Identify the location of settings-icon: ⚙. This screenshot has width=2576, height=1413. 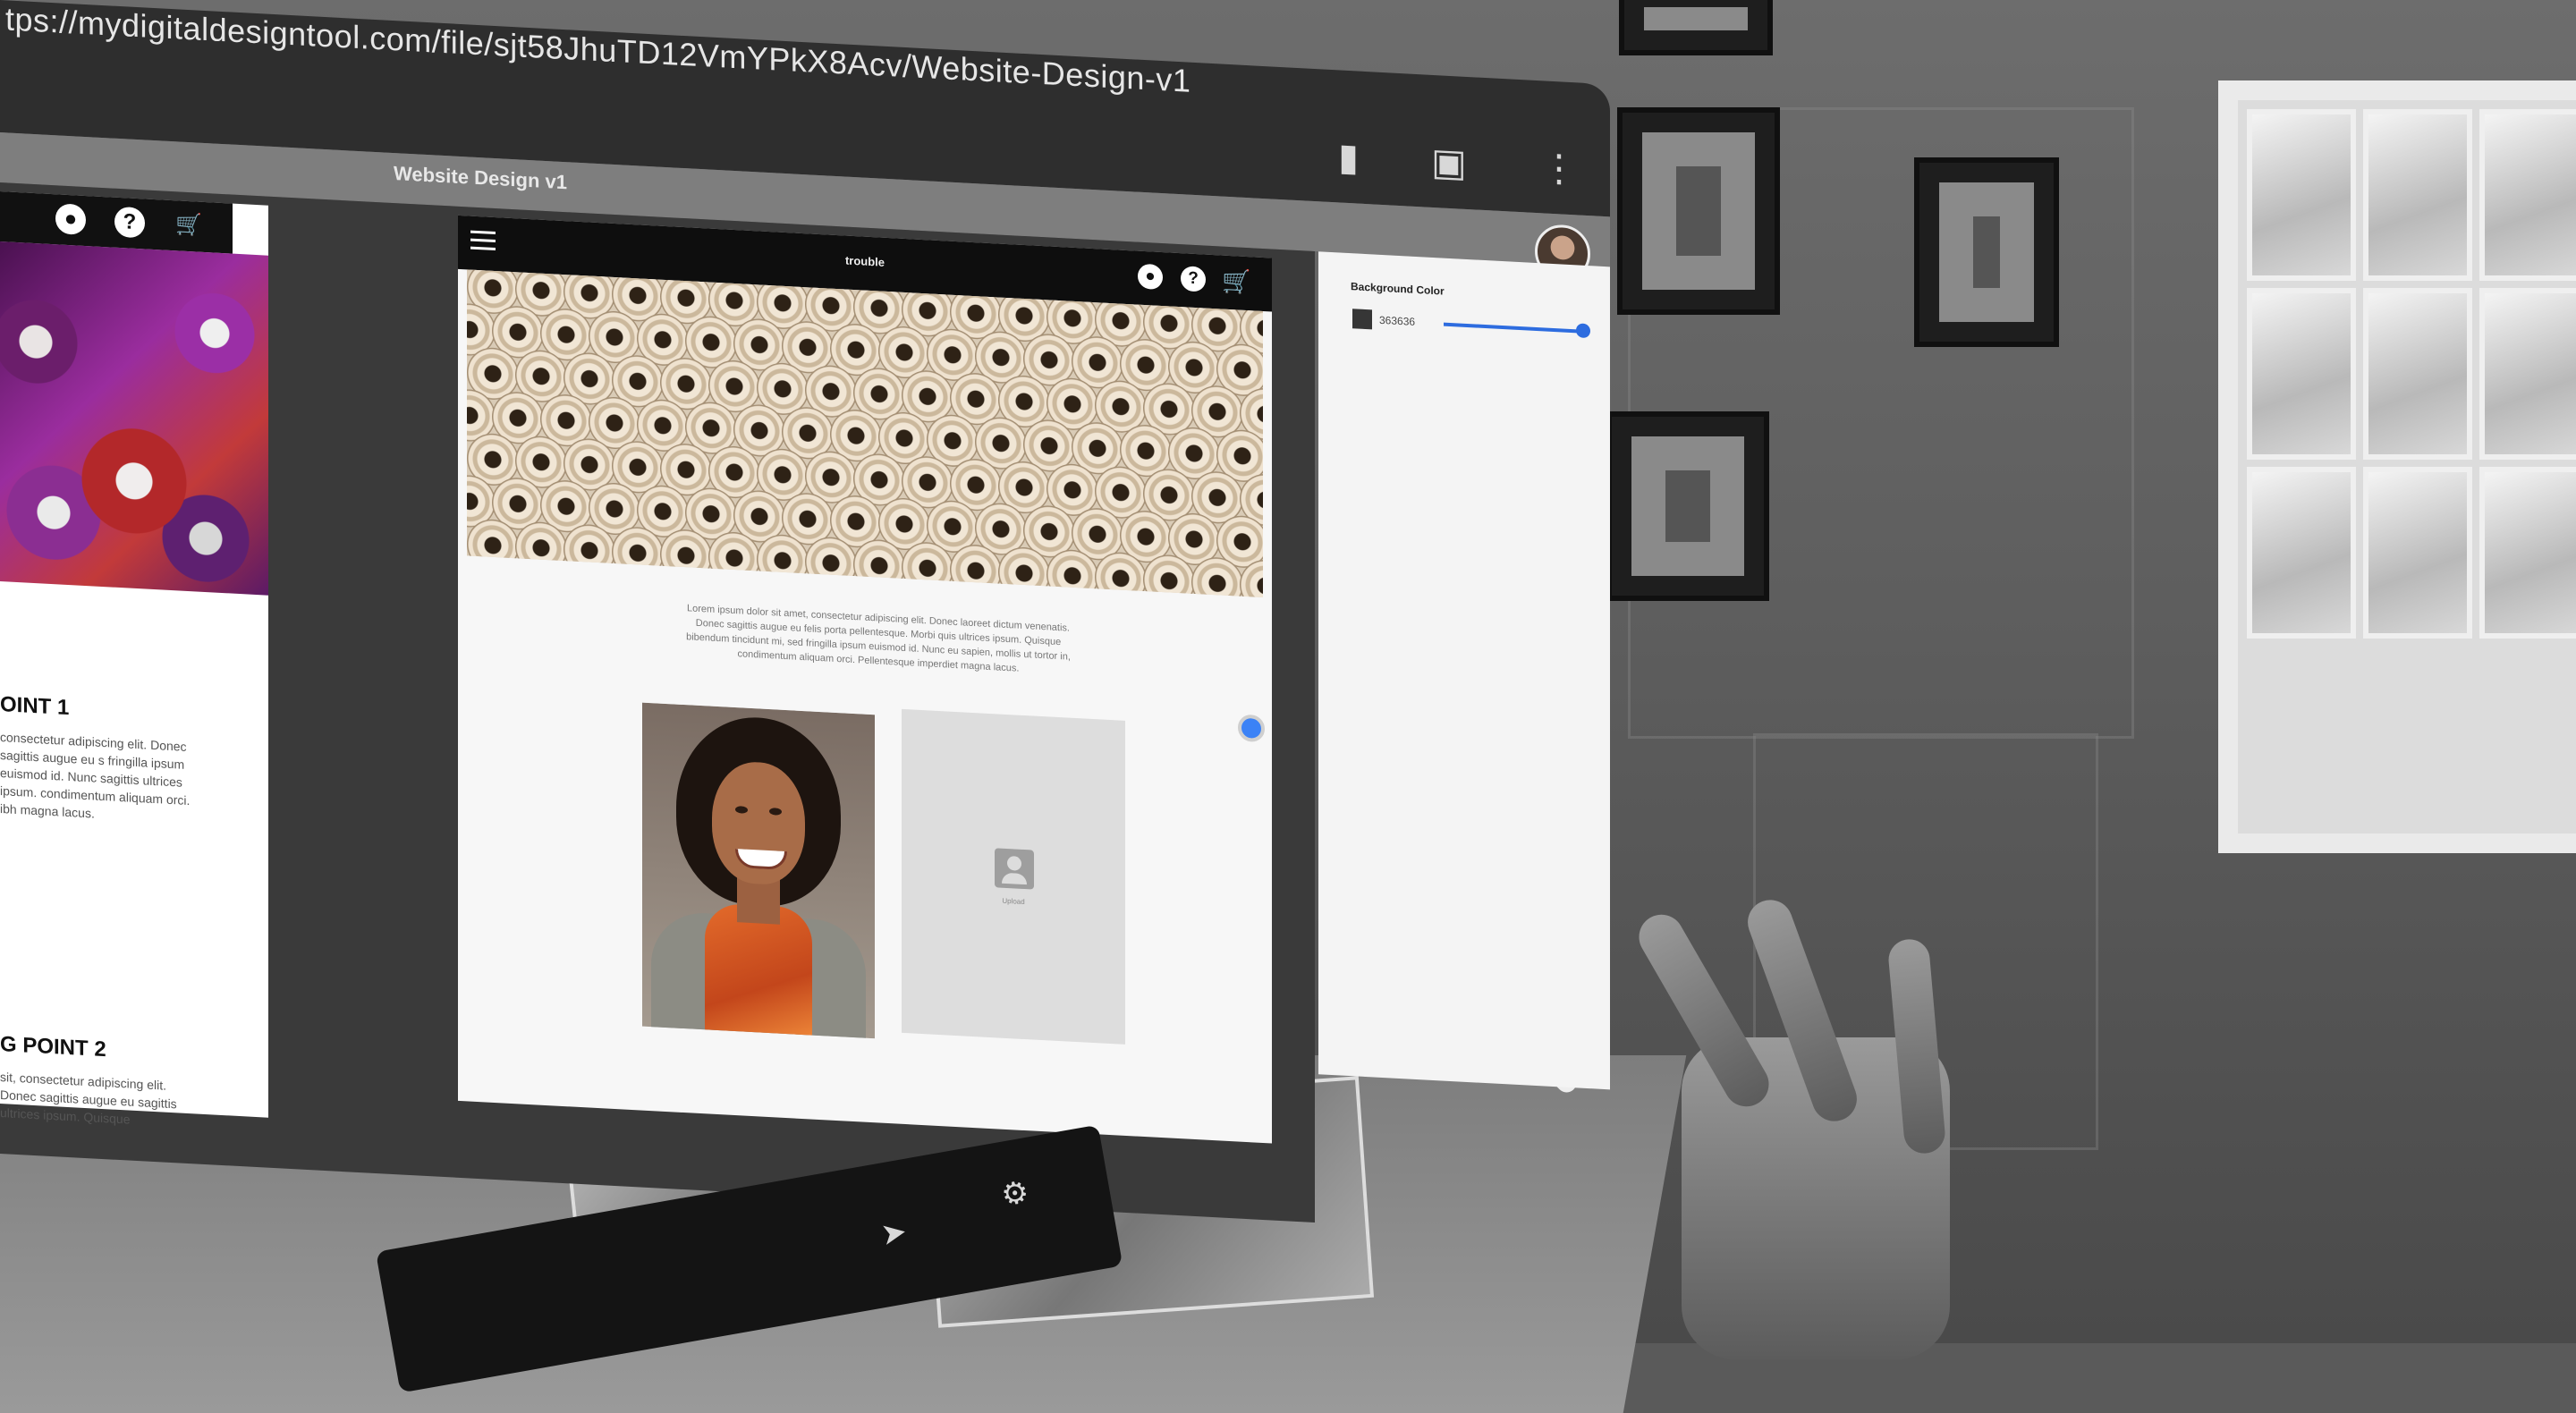
(1014, 1194).